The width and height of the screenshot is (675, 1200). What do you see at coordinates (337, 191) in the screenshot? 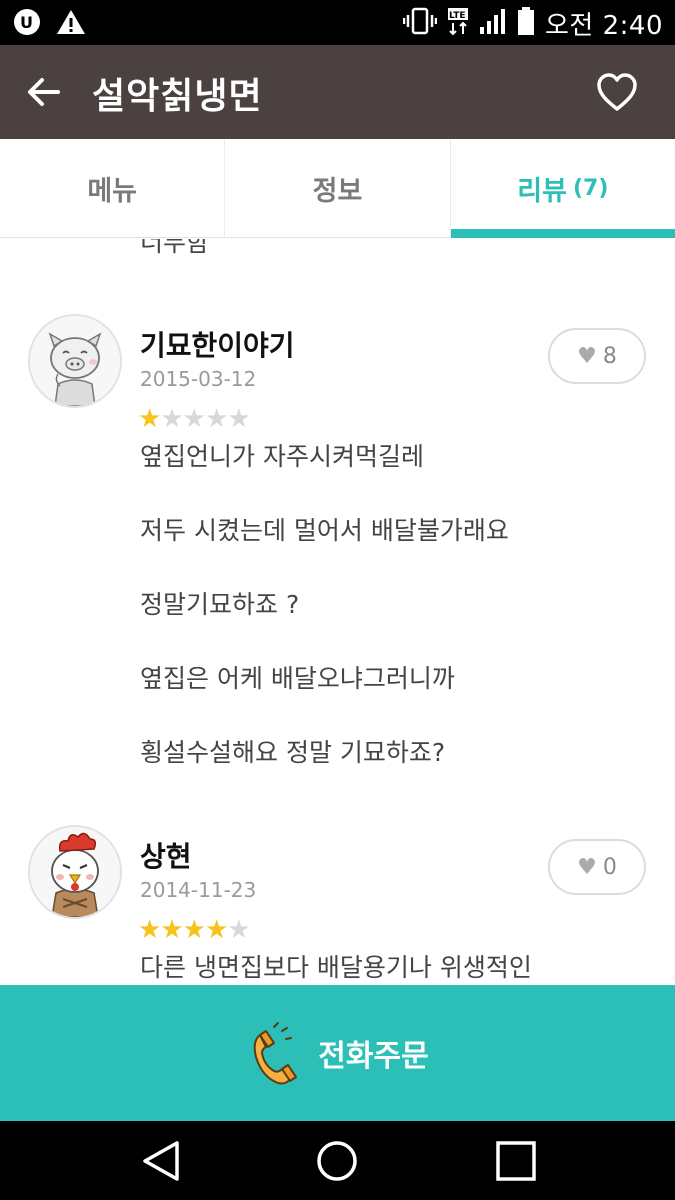
I see `tab-info-label: 정보` at bounding box center [337, 191].